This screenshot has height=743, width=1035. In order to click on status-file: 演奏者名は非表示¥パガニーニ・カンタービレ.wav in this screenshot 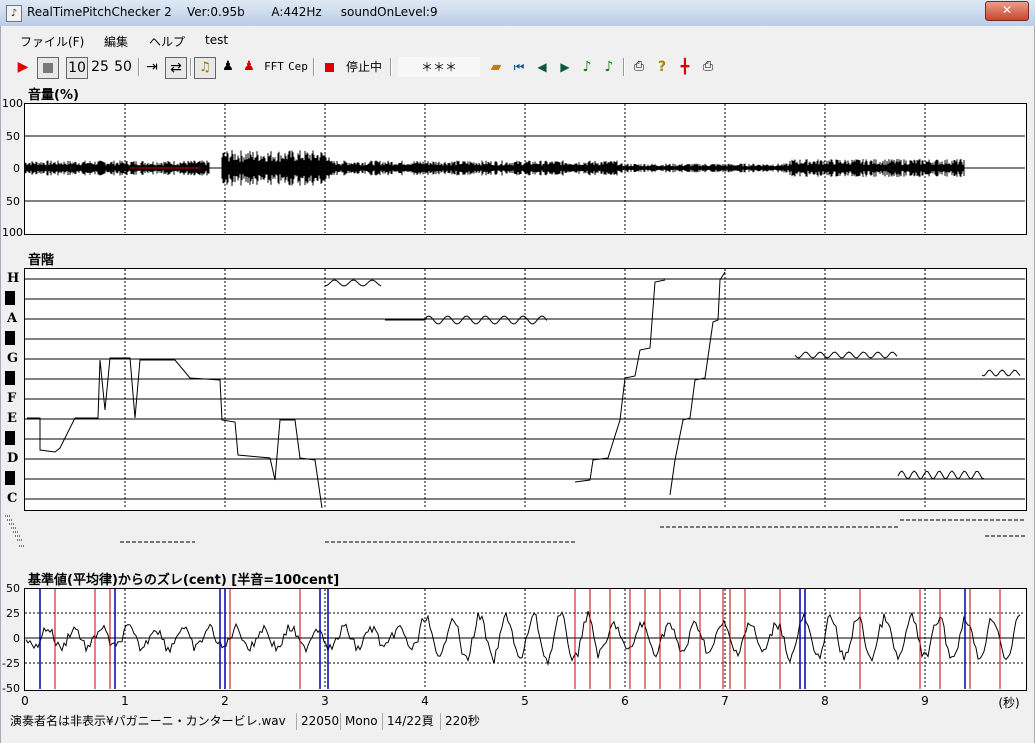, I will do `click(148, 721)`.